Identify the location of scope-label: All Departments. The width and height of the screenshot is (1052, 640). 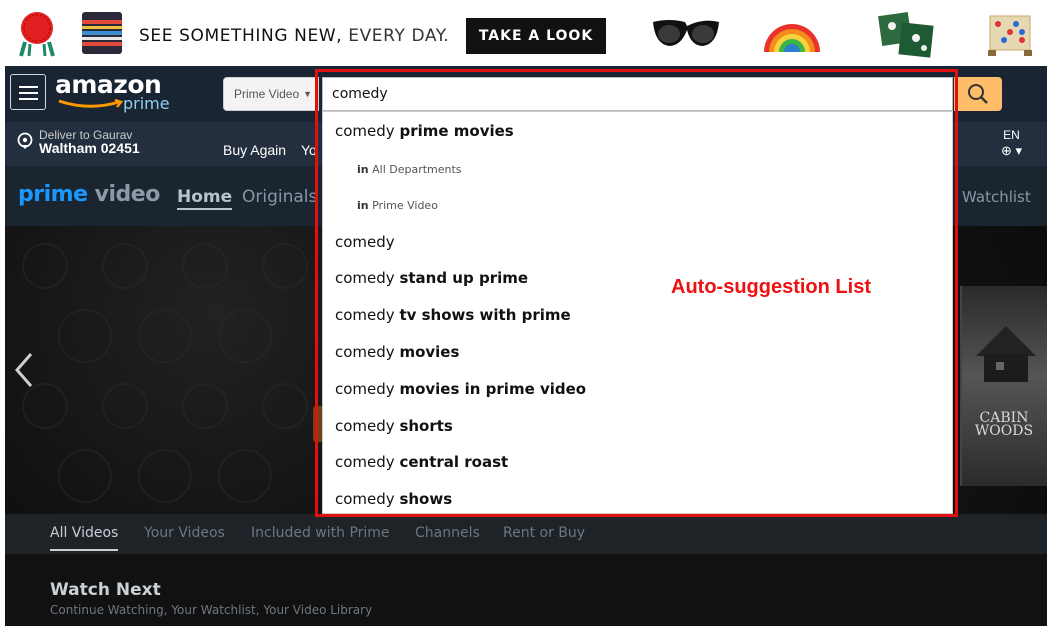
(417, 169).